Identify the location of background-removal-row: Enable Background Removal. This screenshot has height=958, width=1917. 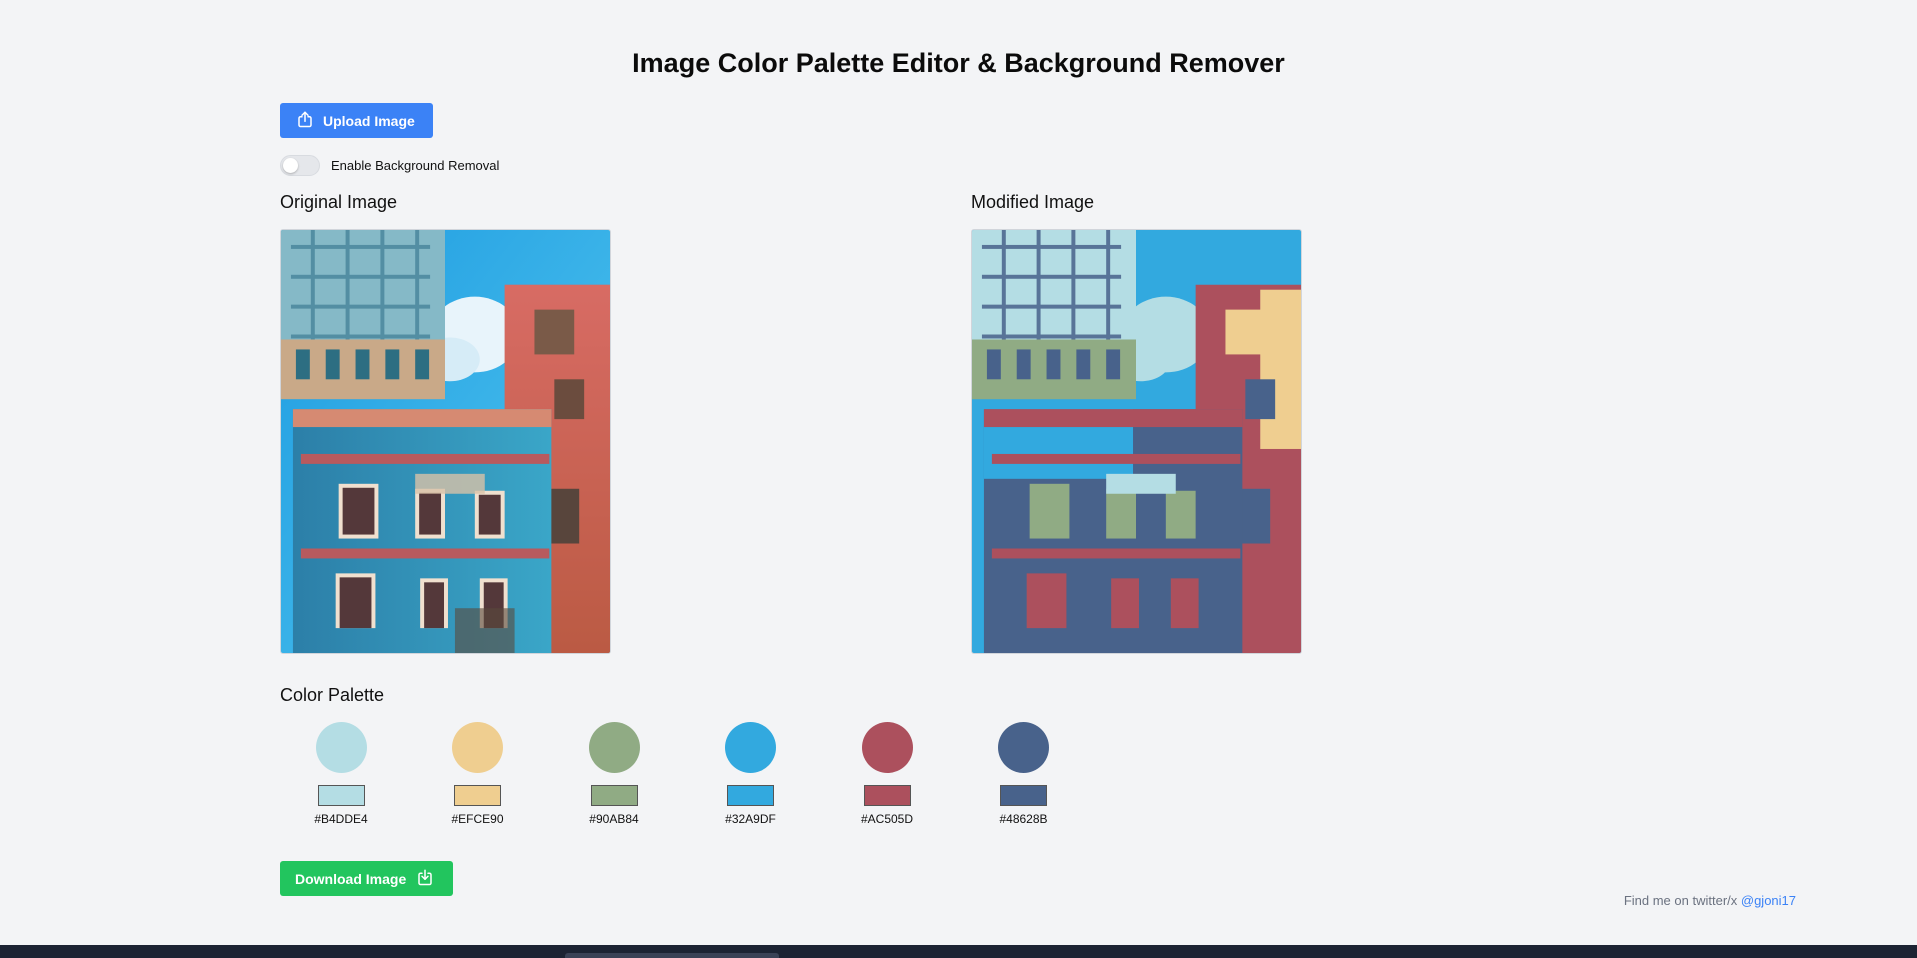
(389, 165).